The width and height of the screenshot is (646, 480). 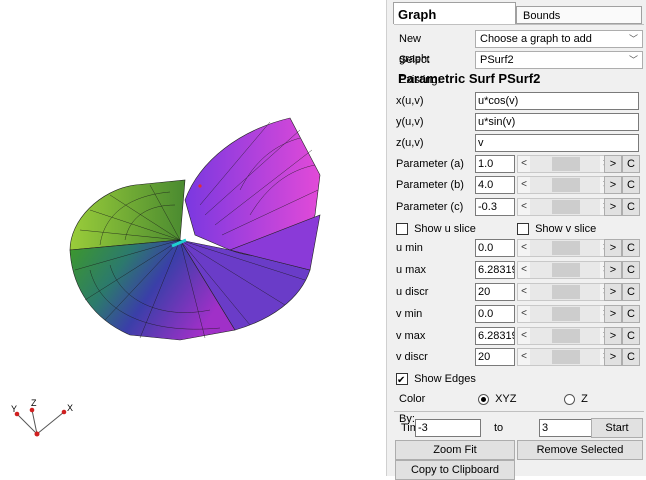 I want to click on range-label: v max, so click(x=411, y=336).